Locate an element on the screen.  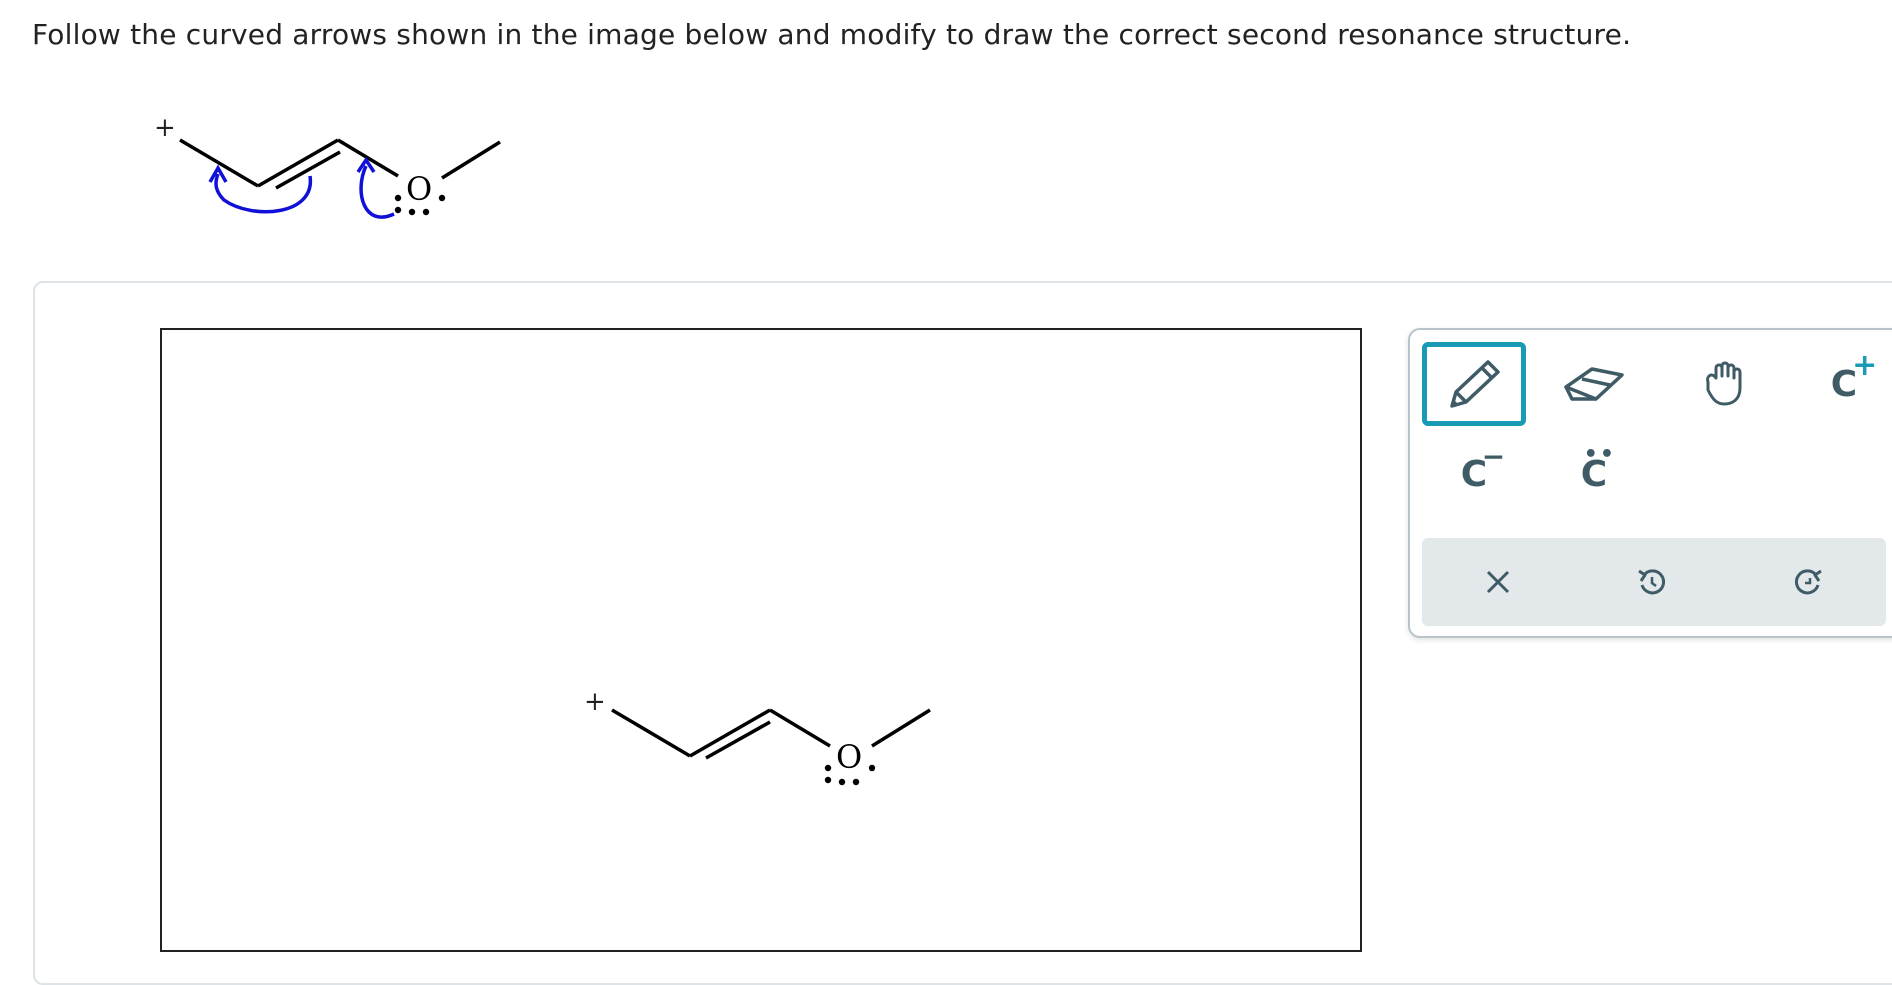
pencil-tool-button is located at coordinates (1474, 384).